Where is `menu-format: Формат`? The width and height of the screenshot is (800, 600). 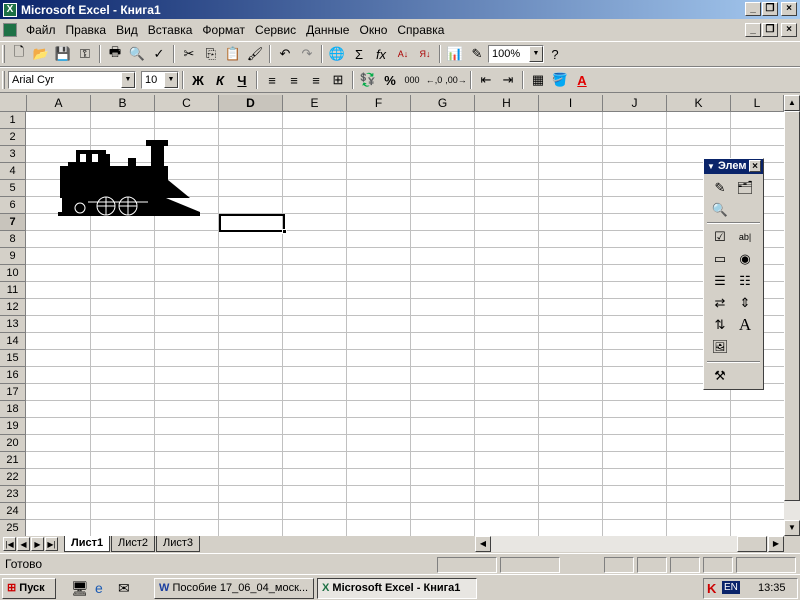 menu-format: Формат is located at coordinates (223, 30).